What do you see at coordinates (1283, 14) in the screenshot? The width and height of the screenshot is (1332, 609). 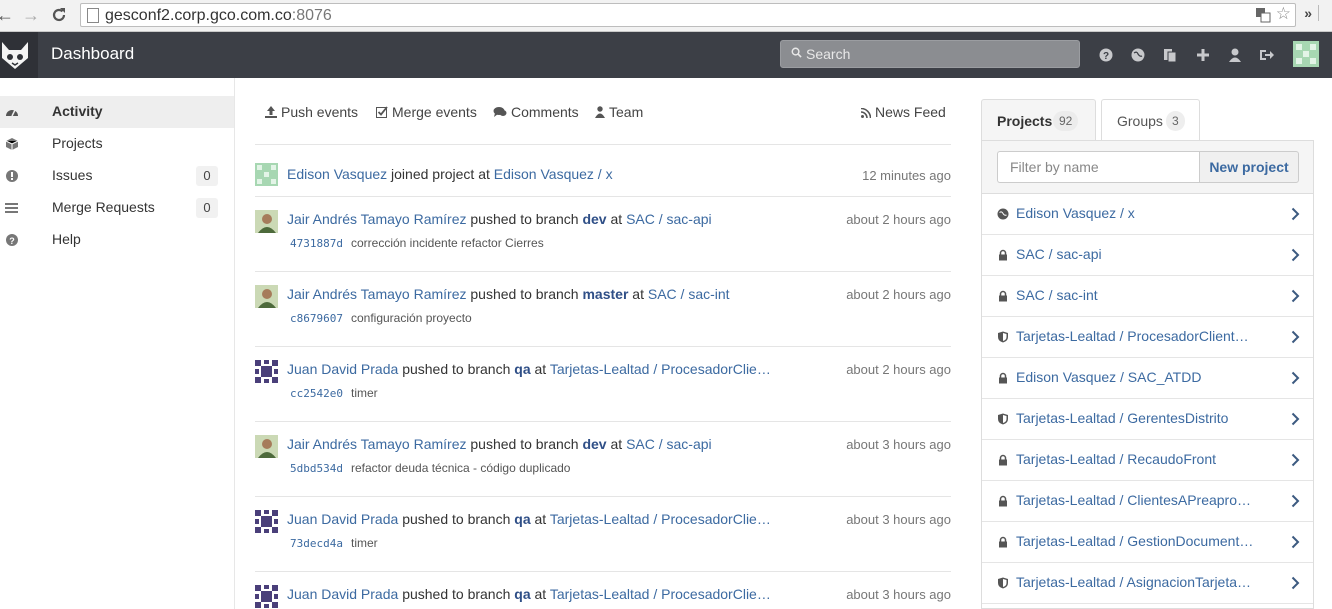 I see `bookmark-star-icon: ☆` at bounding box center [1283, 14].